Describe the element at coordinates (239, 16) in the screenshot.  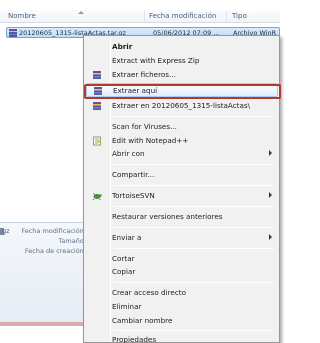
I see `column-type: Tipo` at that location.